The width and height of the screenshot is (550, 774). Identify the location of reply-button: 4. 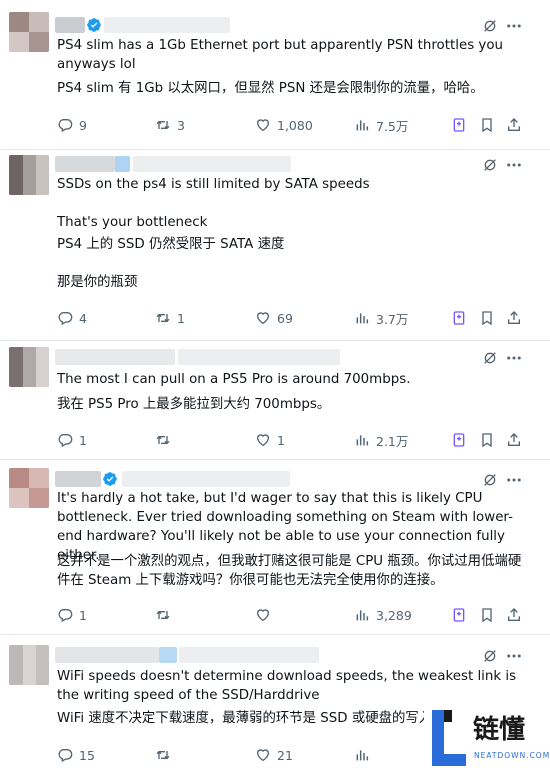
(72, 318).